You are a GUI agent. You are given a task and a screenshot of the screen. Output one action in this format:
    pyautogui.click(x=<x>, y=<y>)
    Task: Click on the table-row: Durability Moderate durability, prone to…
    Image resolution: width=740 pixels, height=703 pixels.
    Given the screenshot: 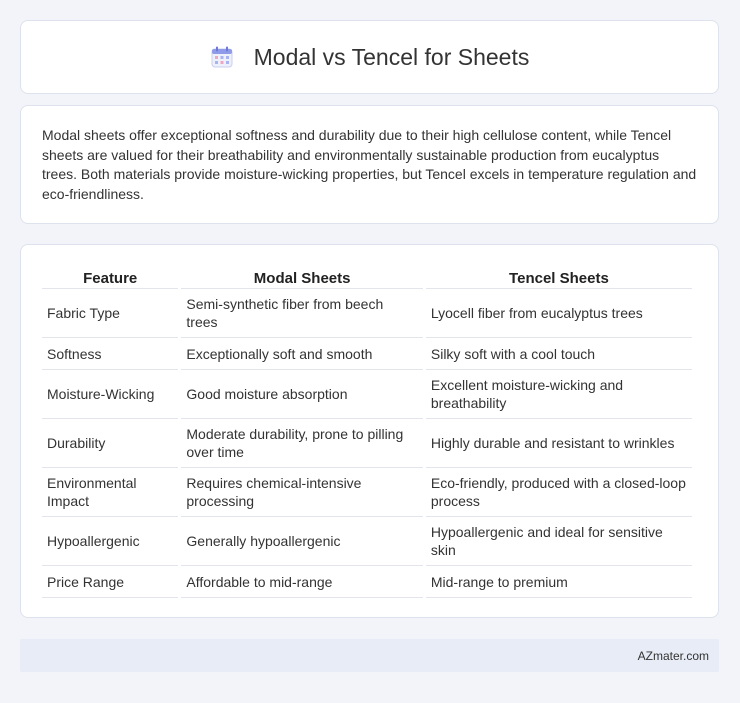 What is the action you would take?
    pyautogui.click(x=367, y=443)
    